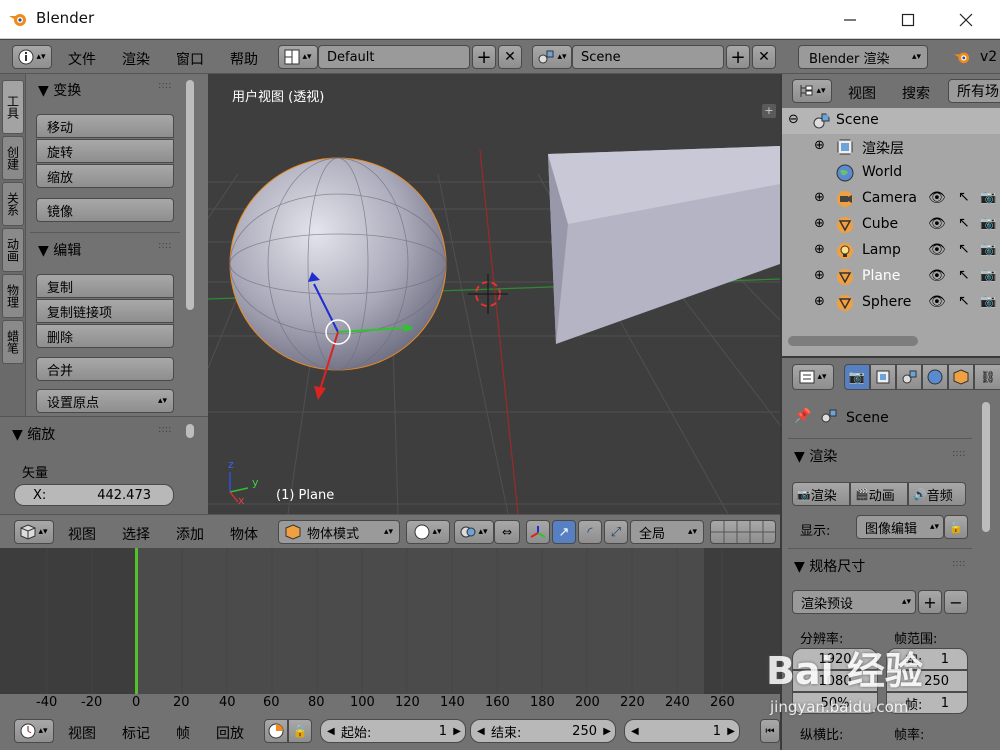  What do you see at coordinates (937, 494) in the screenshot?
I see `render-audio-button: 🔊 音频` at bounding box center [937, 494].